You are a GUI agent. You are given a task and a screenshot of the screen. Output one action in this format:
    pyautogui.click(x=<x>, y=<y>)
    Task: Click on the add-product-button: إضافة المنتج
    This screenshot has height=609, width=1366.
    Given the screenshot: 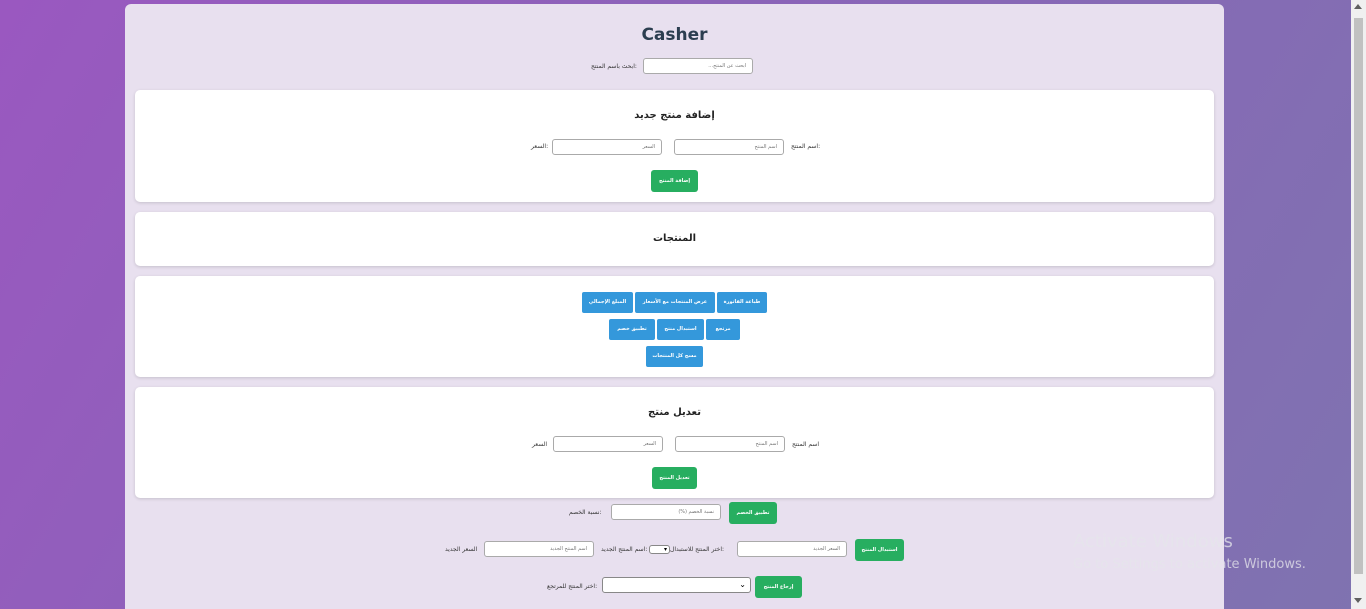 What is the action you would take?
    pyautogui.click(x=674, y=181)
    